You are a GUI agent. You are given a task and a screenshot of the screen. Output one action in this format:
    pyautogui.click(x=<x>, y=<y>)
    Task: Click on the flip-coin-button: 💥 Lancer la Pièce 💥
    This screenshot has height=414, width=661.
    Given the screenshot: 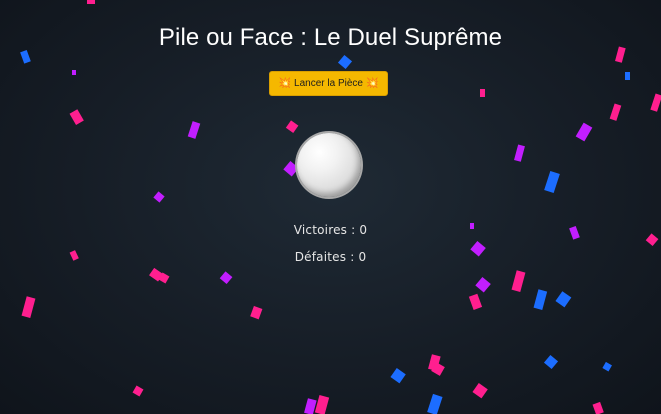 What is the action you would take?
    pyautogui.click(x=328, y=83)
    